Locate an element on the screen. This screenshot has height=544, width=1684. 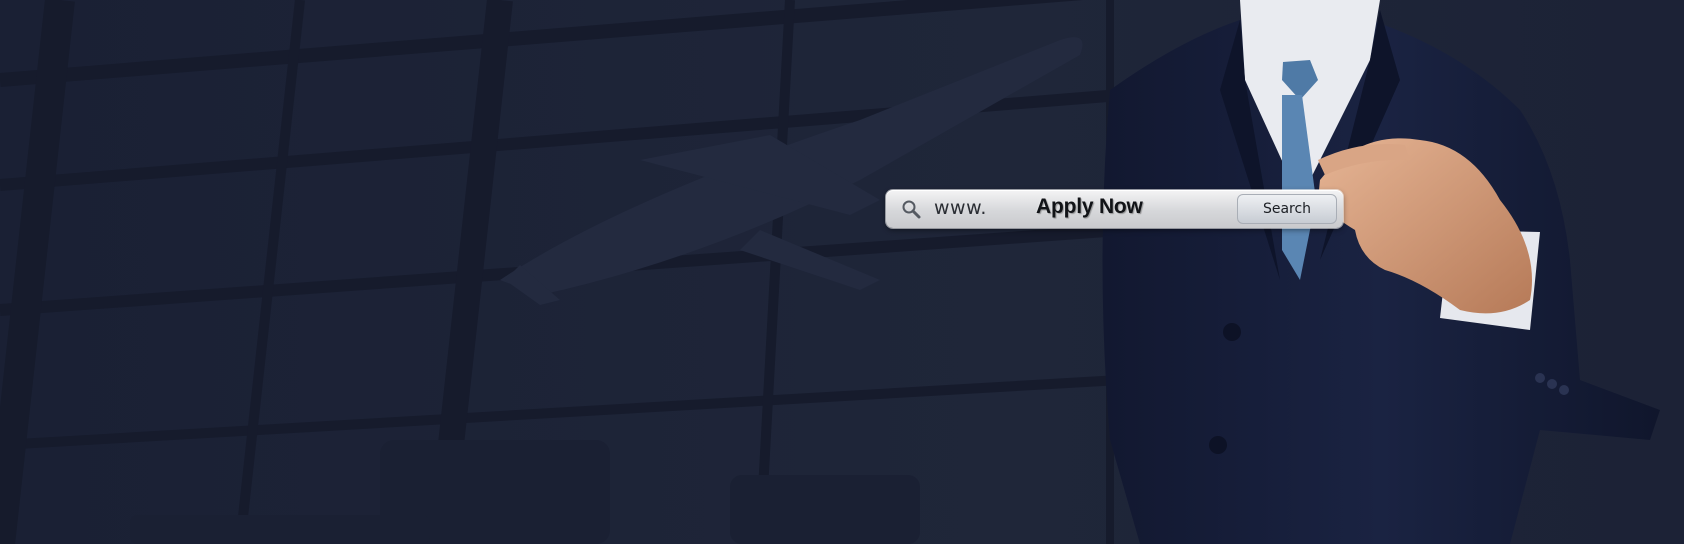
search-button: Search is located at coordinates (1287, 209).